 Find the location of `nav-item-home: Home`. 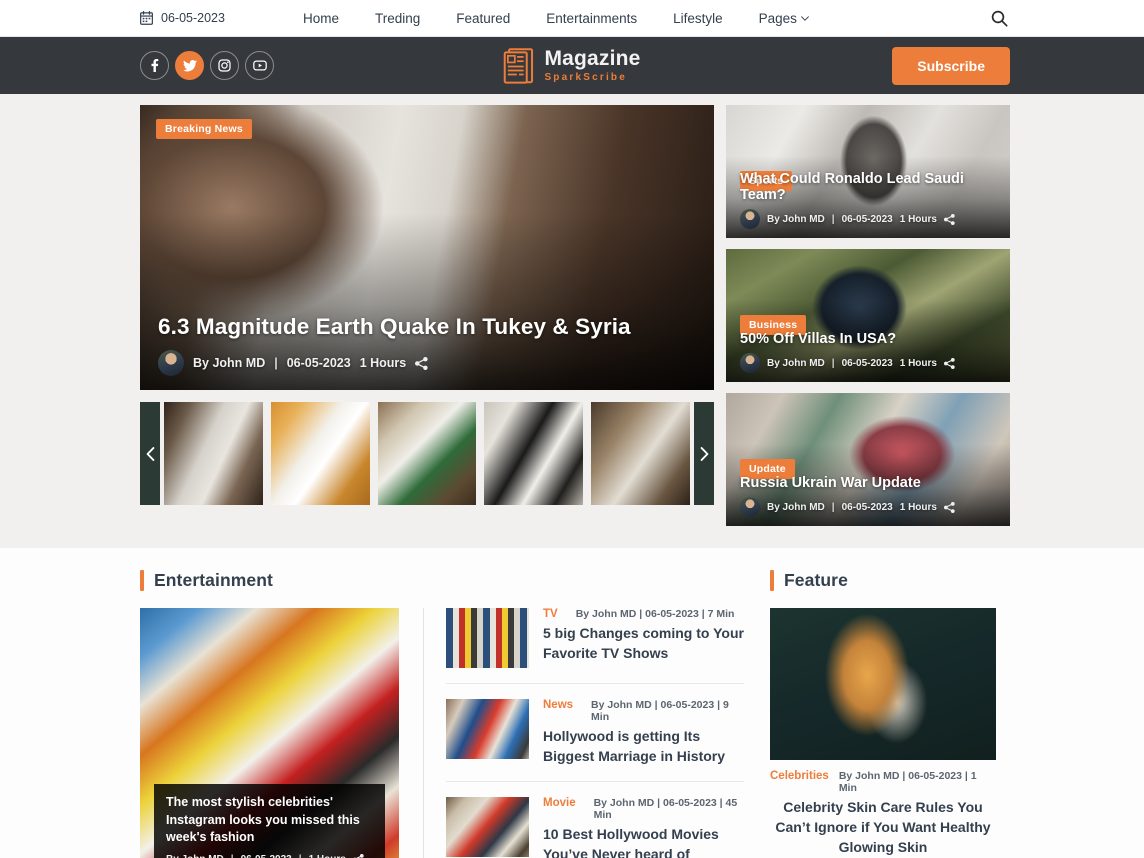

nav-item-home: Home is located at coordinates (321, 18).